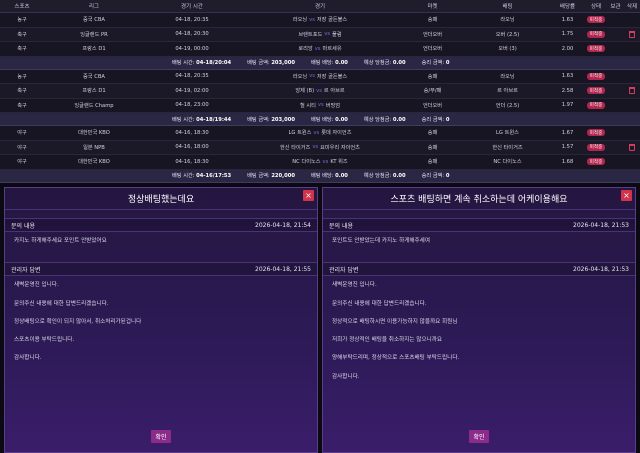  What do you see at coordinates (320, 162) in the screenshot?
I see `match-cell: NC 다이노스 vs KT 위즈` at bounding box center [320, 162].